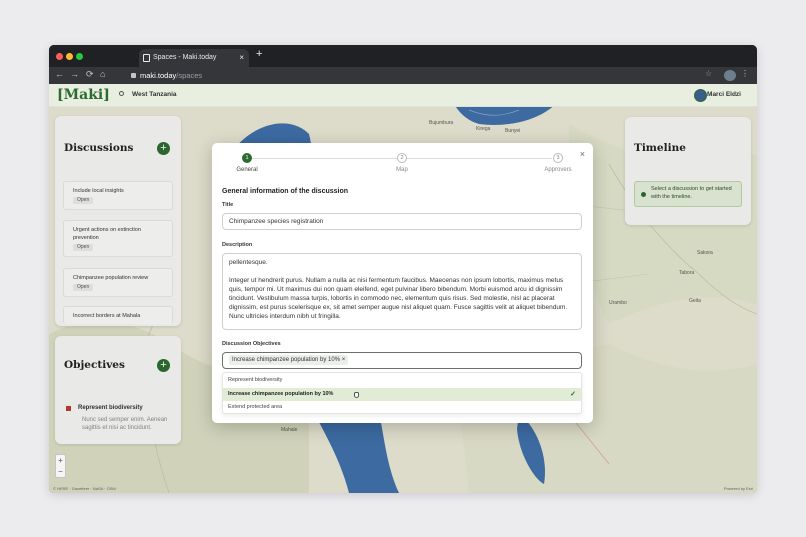 Image resolution: width=806 pixels, height=537 pixels. I want to click on forward-icon: →, so click(74, 74).